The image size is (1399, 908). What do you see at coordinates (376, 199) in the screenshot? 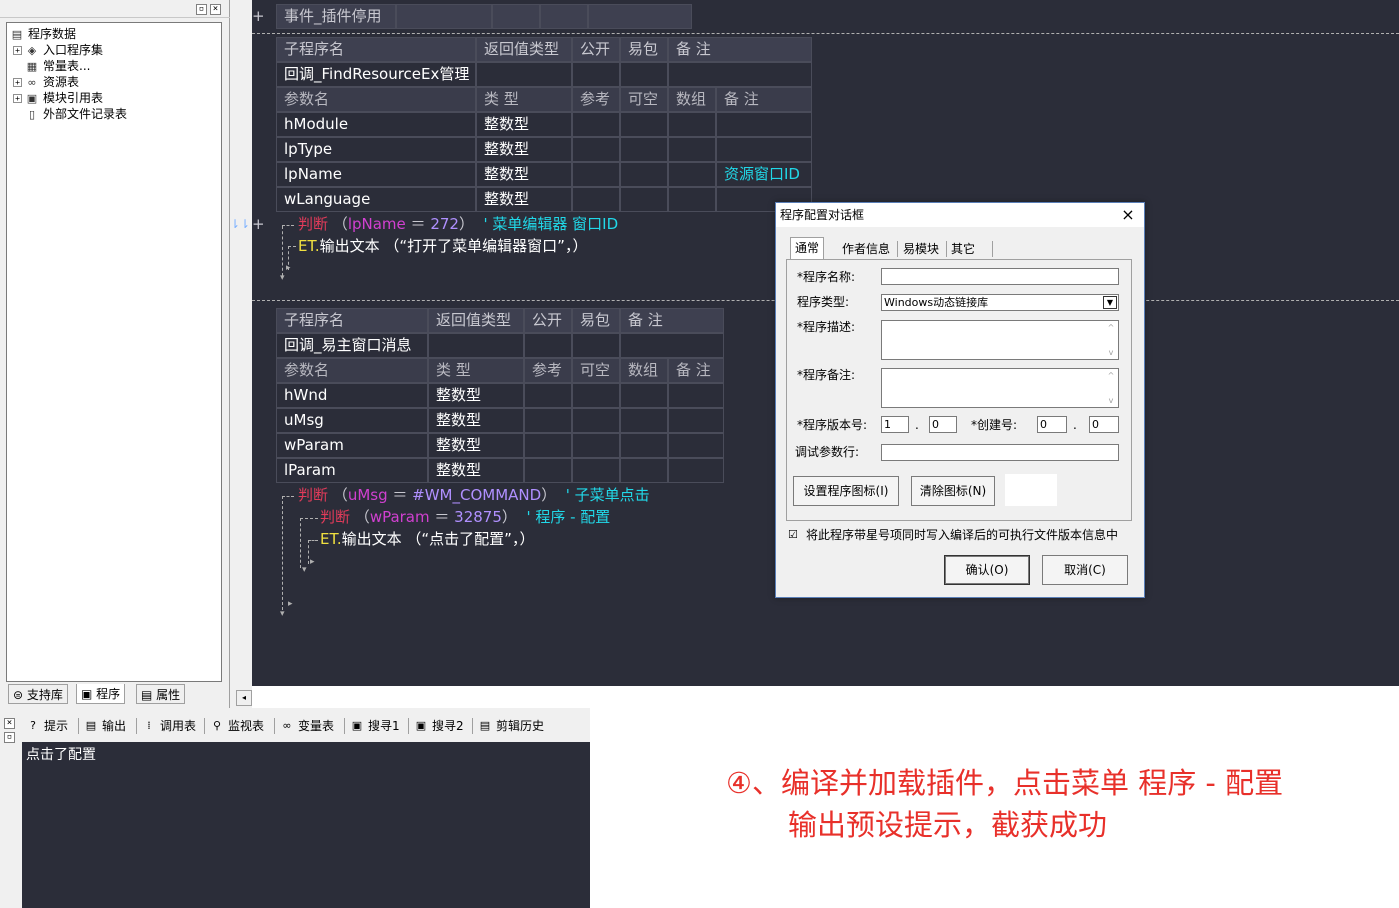
I see `param-name-cell: wLanguage` at bounding box center [376, 199].